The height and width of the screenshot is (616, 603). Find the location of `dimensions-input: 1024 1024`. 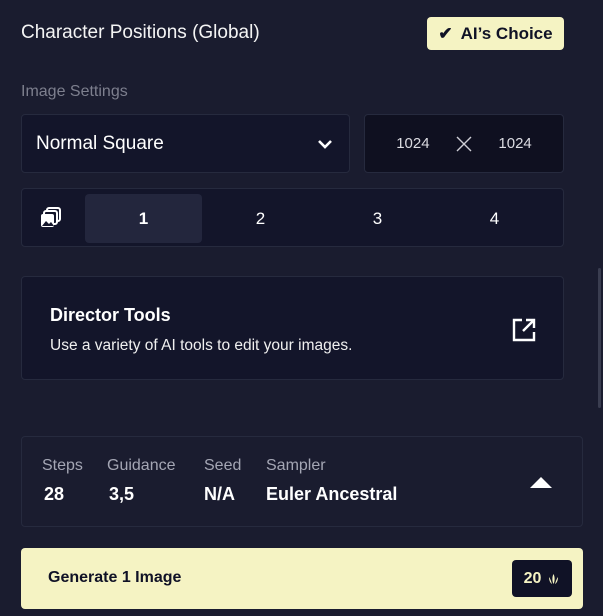

dimensions-input: 1024 1024 is located at coordinates (464, 143).